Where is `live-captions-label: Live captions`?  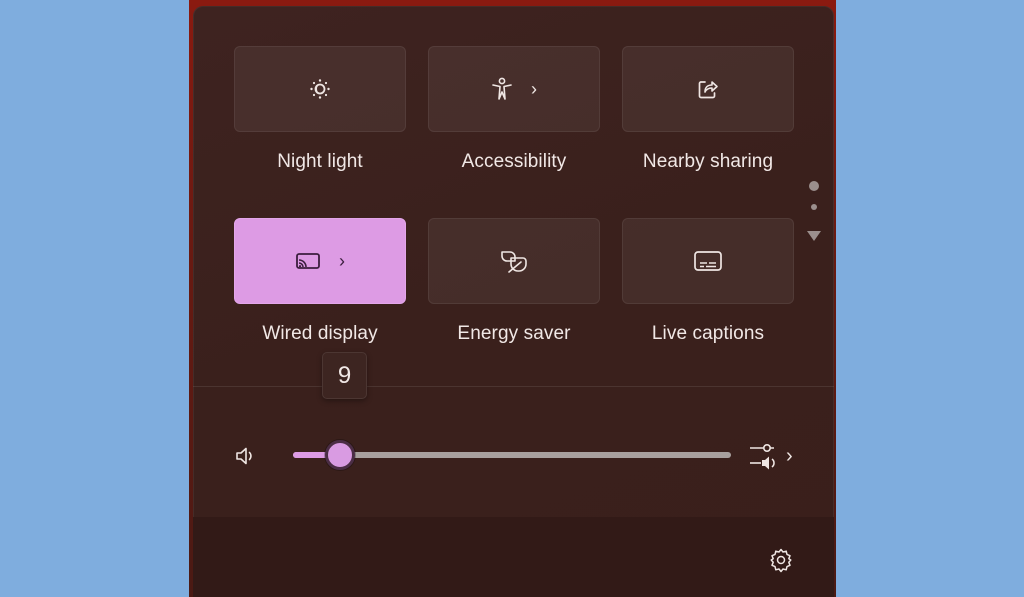
live-captions-label: Live captions is located at coordinates (708, 333).